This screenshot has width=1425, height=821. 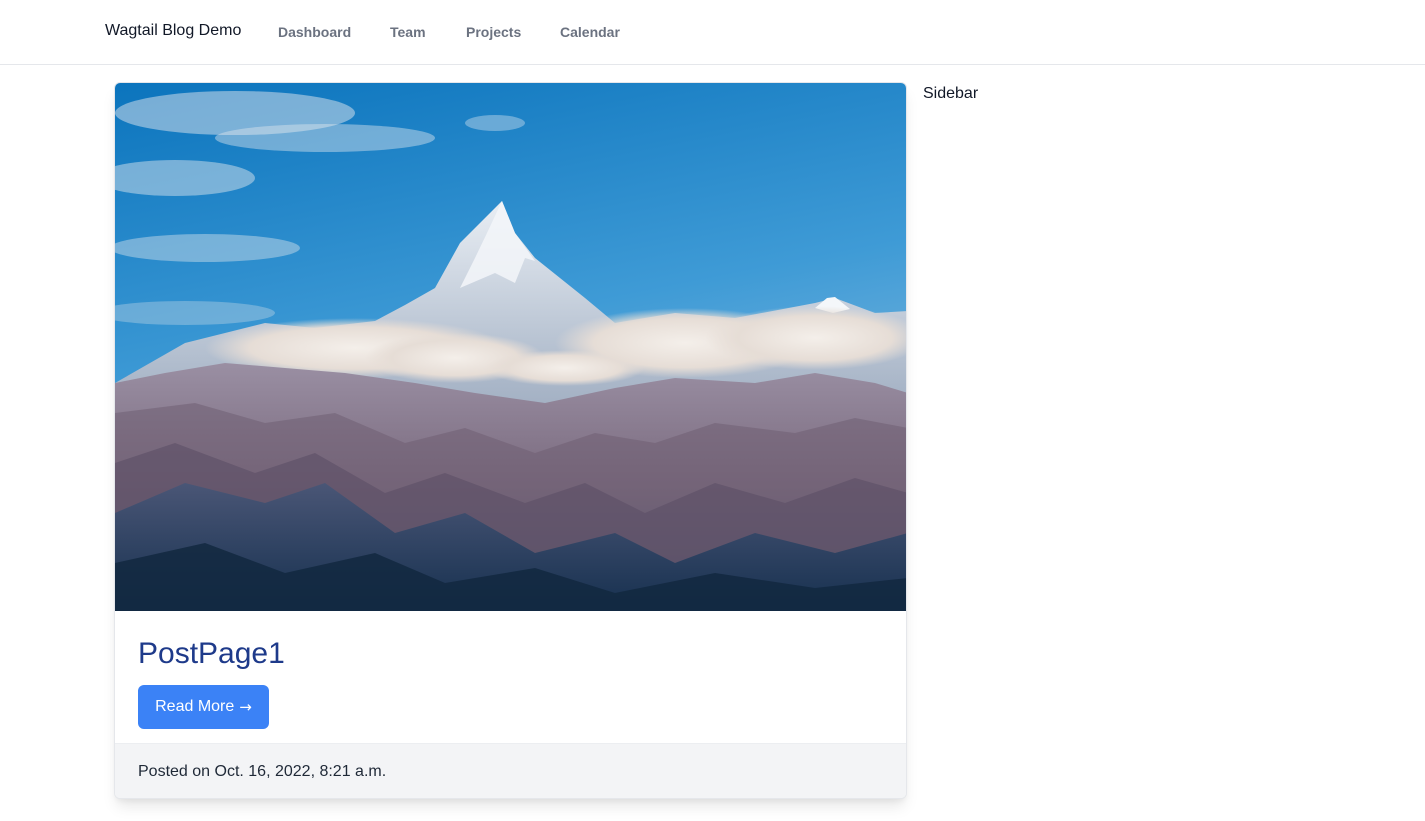 What do you see at coordinates (262, 771) in the screenshot?
I see `post-date: Posted on Oct. 16, 2022, 8:21 a.m.` at bounding box center [262, 771].